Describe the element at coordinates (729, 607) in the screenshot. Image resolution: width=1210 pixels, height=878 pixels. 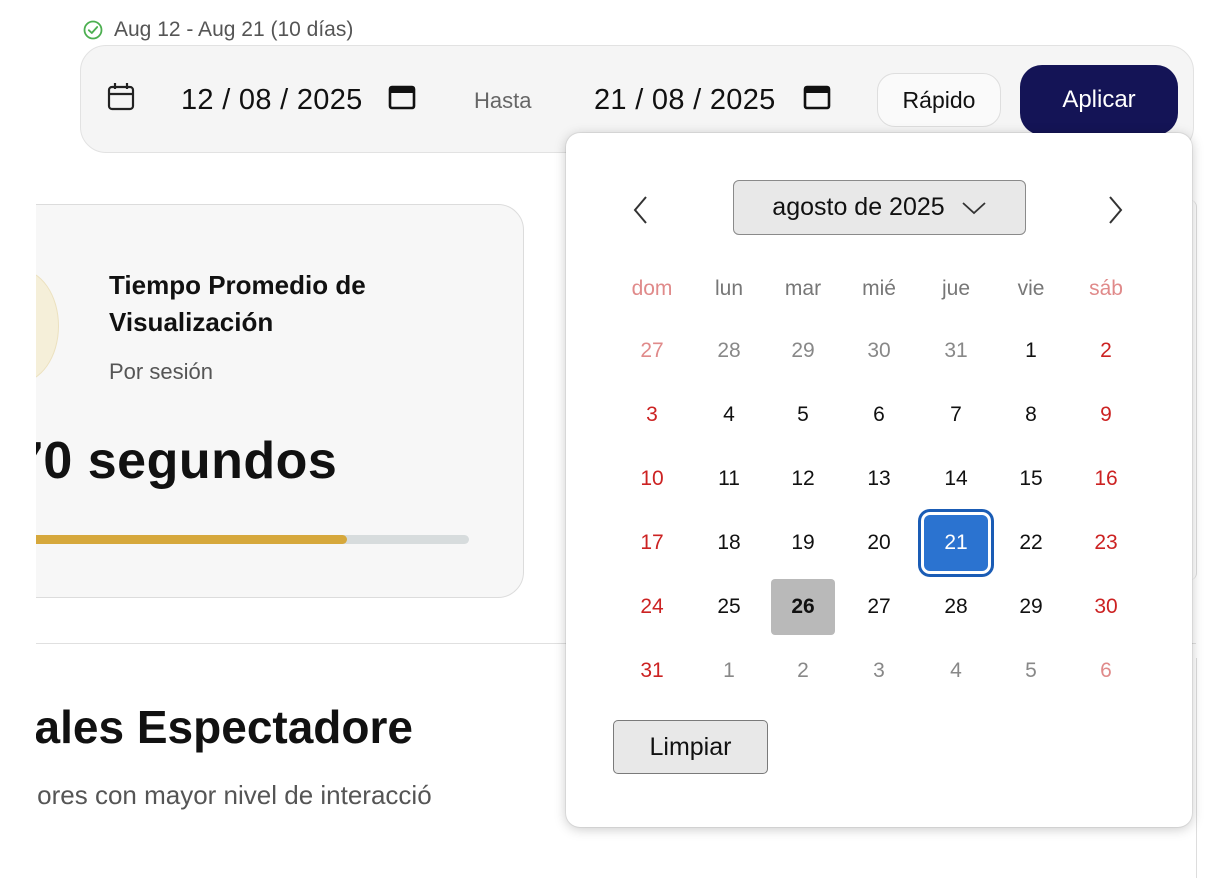
I see `calendar-day: 25` at that location.